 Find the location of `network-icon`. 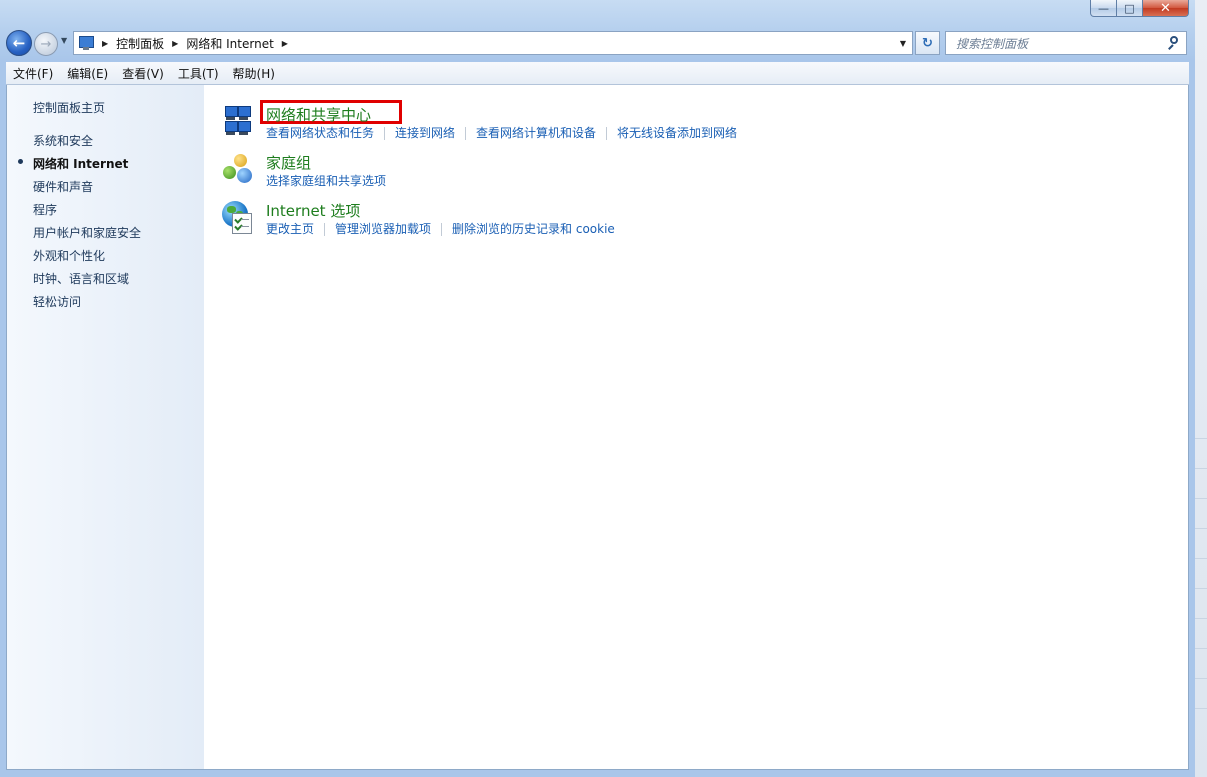

network-icon is located at coordinates (239, 122).